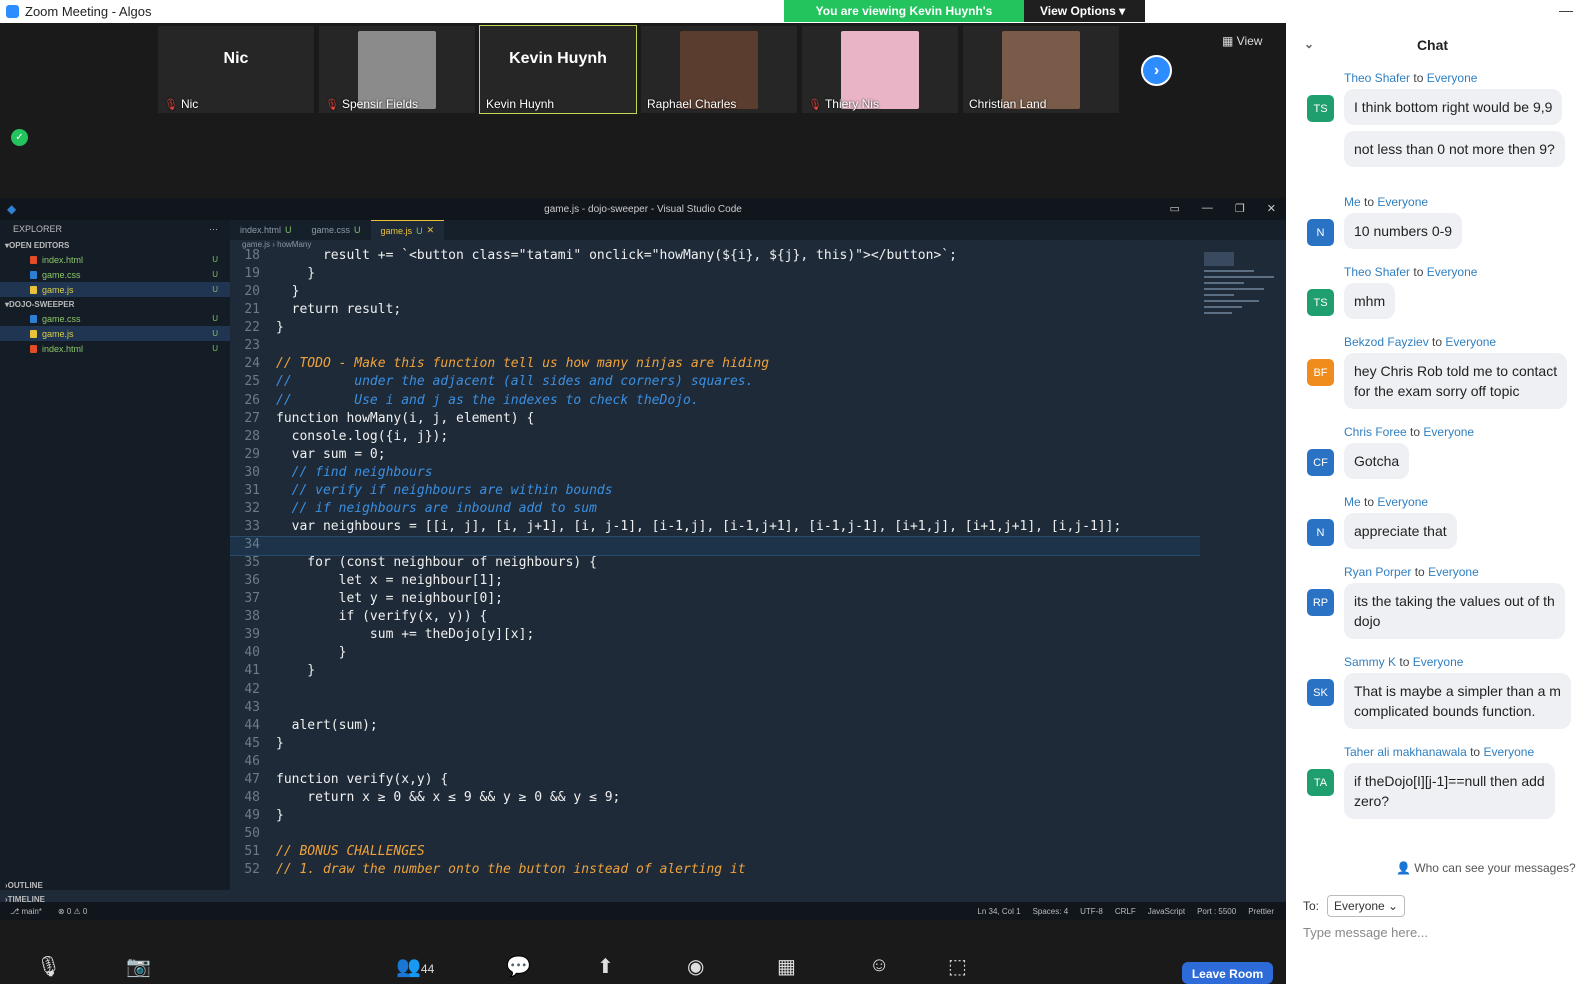 The image size is (1579, 984). I want to click on editor-tab: game.js U ✕, so click(407, 230).